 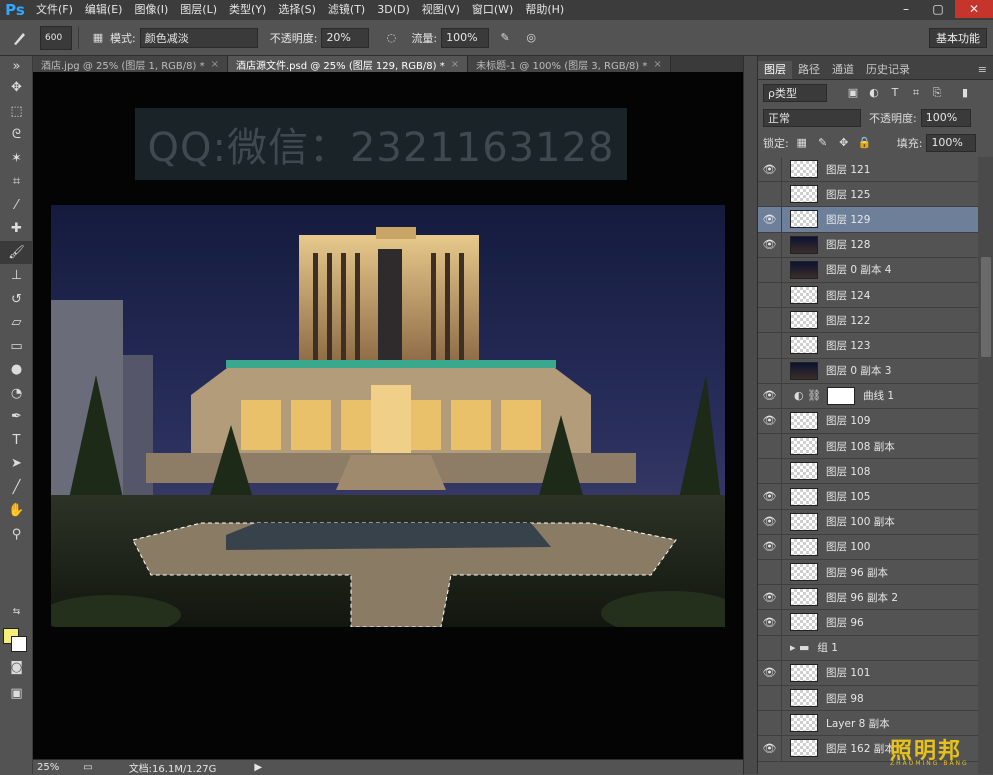 I want to click on lock-transparent-icon: ▦, so click(x=802, y=143).